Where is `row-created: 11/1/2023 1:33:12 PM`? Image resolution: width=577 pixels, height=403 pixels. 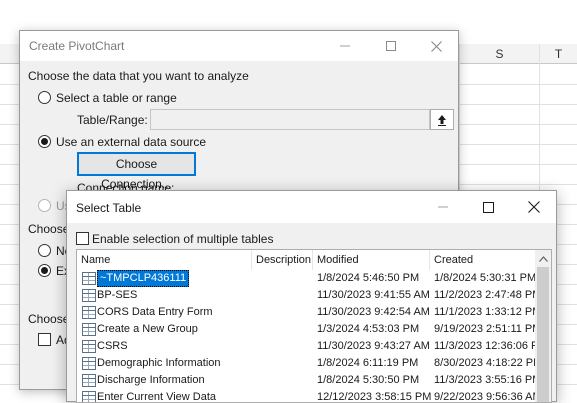
row-created: 11/1/2023 1:33:12 PM is located at coordinates (488, 312).